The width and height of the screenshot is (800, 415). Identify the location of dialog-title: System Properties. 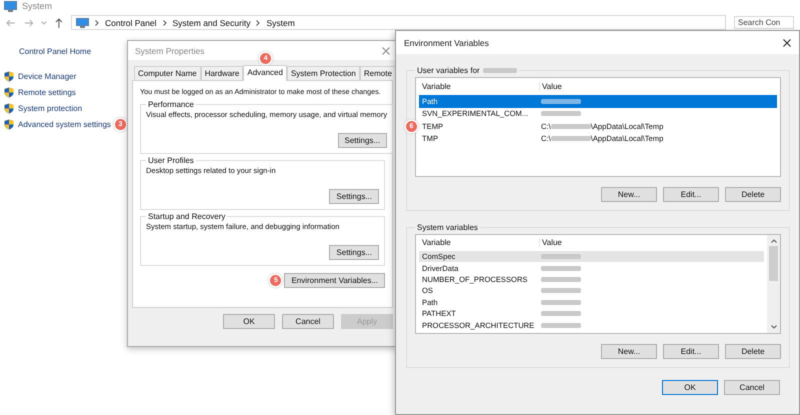
(169, 51).